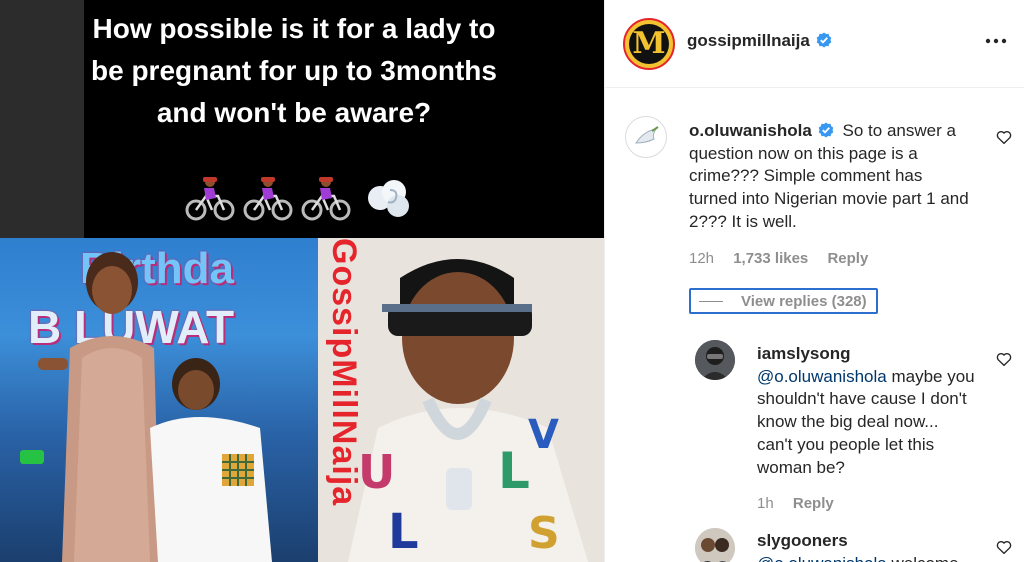 The image size is (1024, 562). Describe the element at coordinates (388, 198) in the screenshot. I see `dashing-away-emoji` at that location.